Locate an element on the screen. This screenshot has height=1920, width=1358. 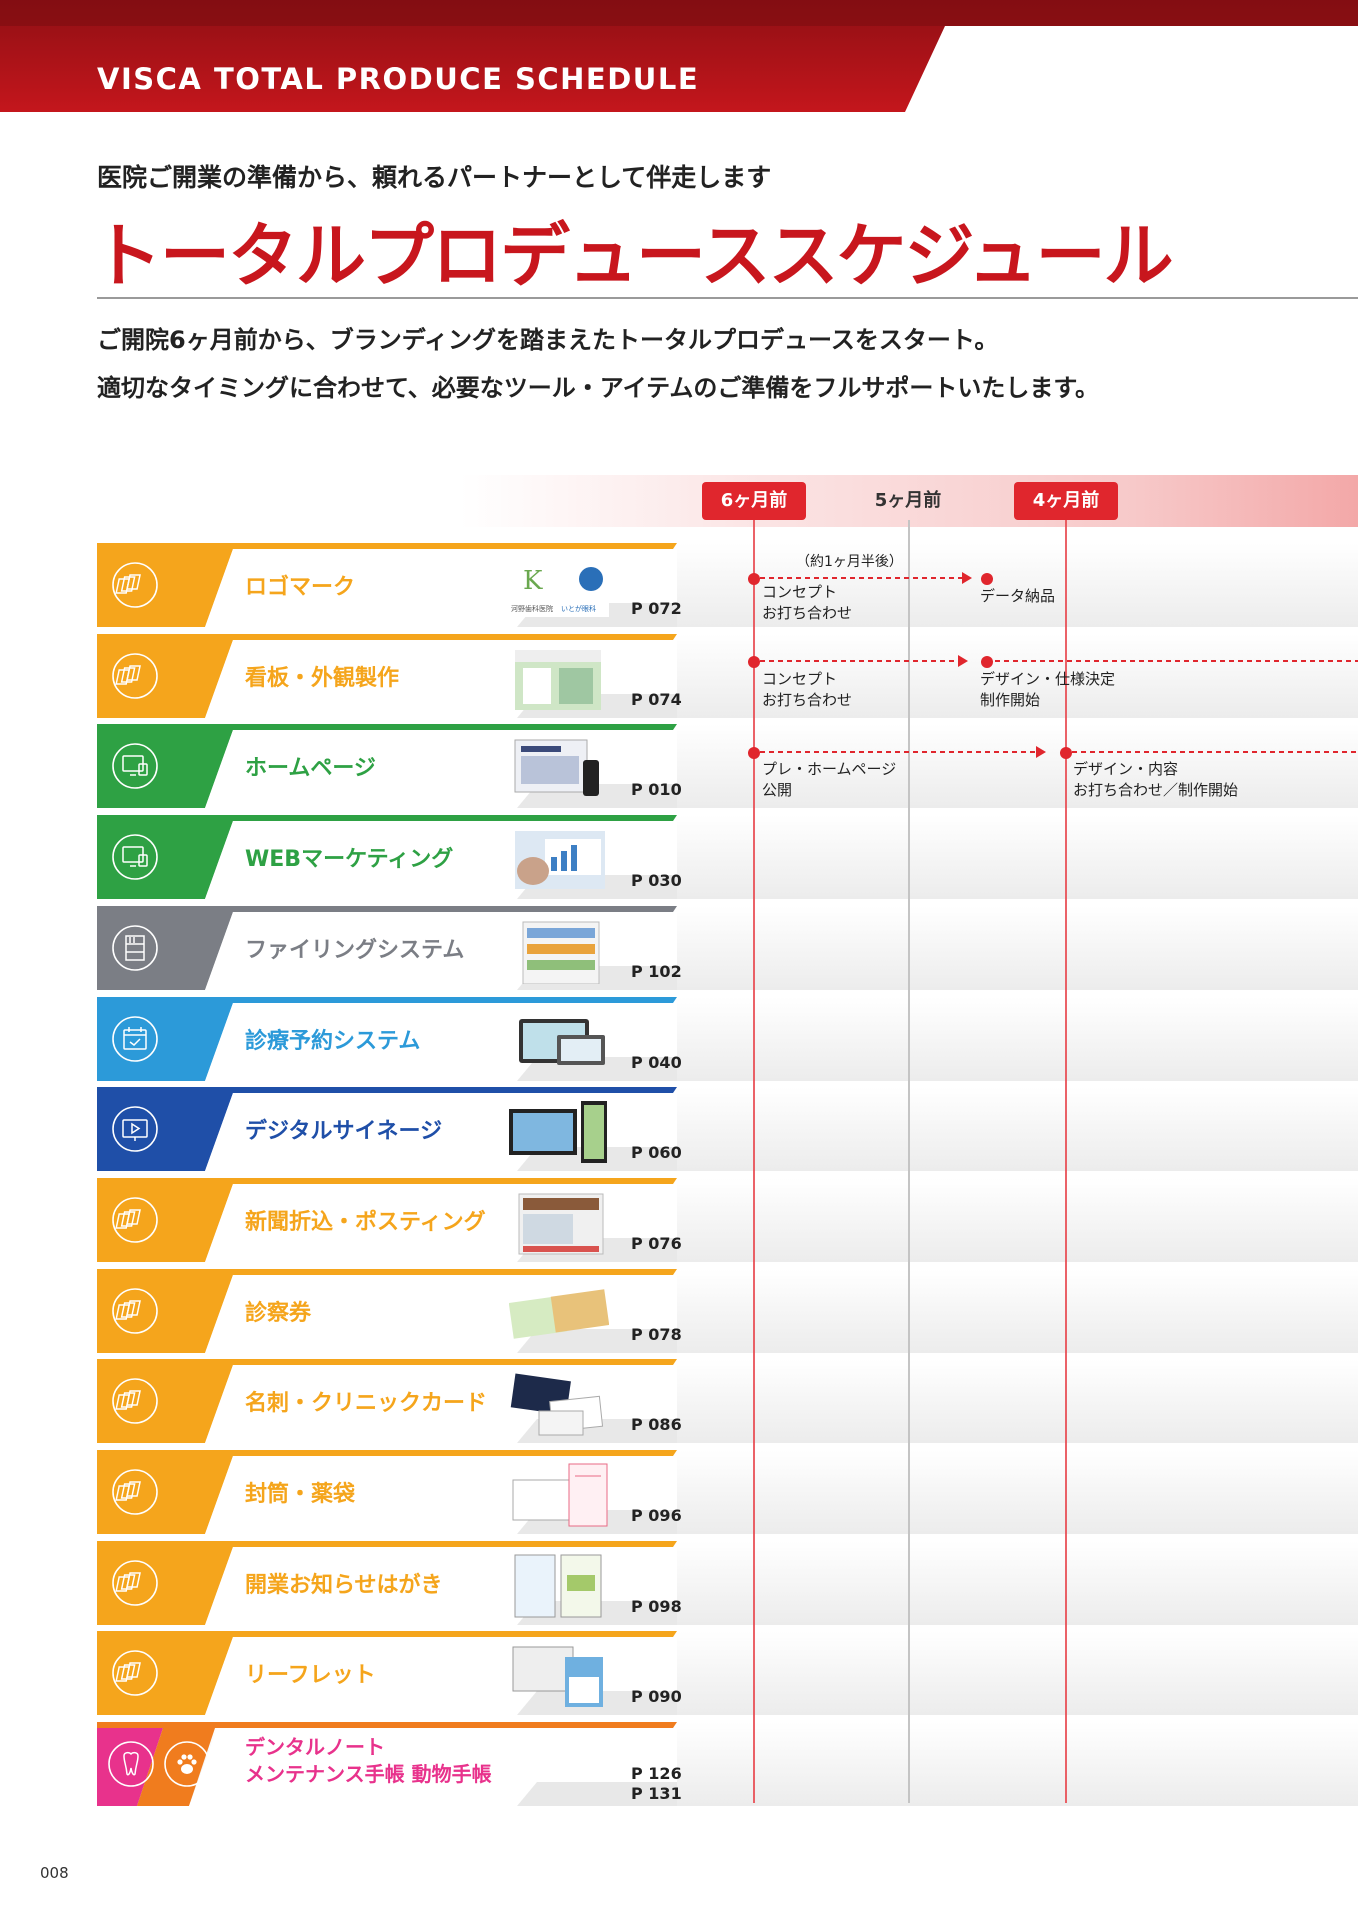
row-page-ref: P 072 is located at coordinates (656, 608).